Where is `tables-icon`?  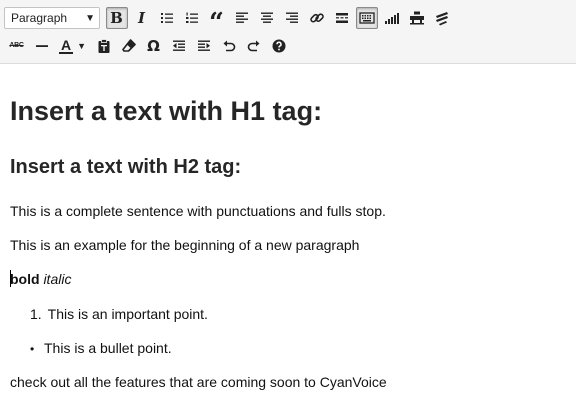 tables-icon is located at coordinates (416, 18).